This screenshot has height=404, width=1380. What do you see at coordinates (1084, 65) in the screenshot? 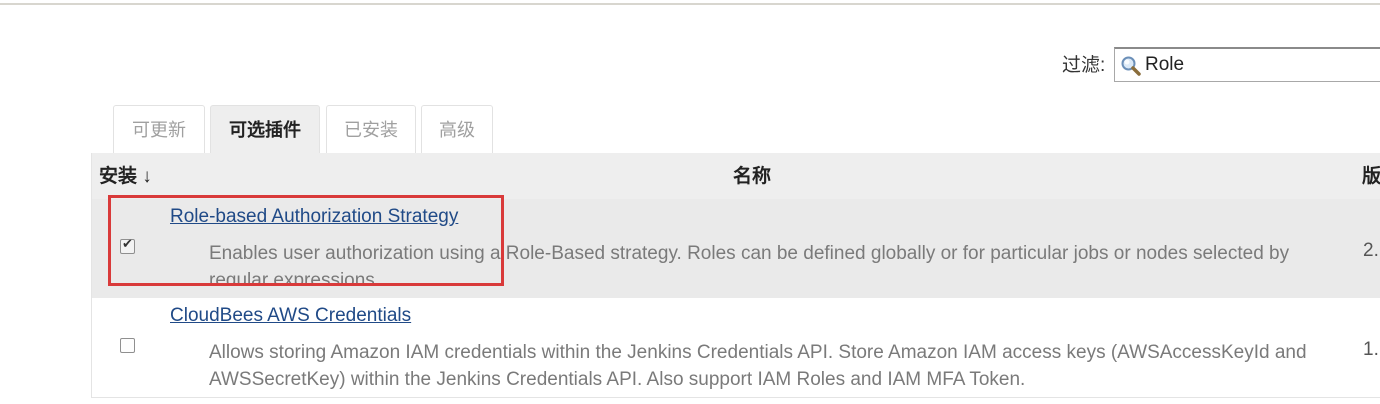
I see `filter-label: 过滤:` at bounding box center [1084, 65].